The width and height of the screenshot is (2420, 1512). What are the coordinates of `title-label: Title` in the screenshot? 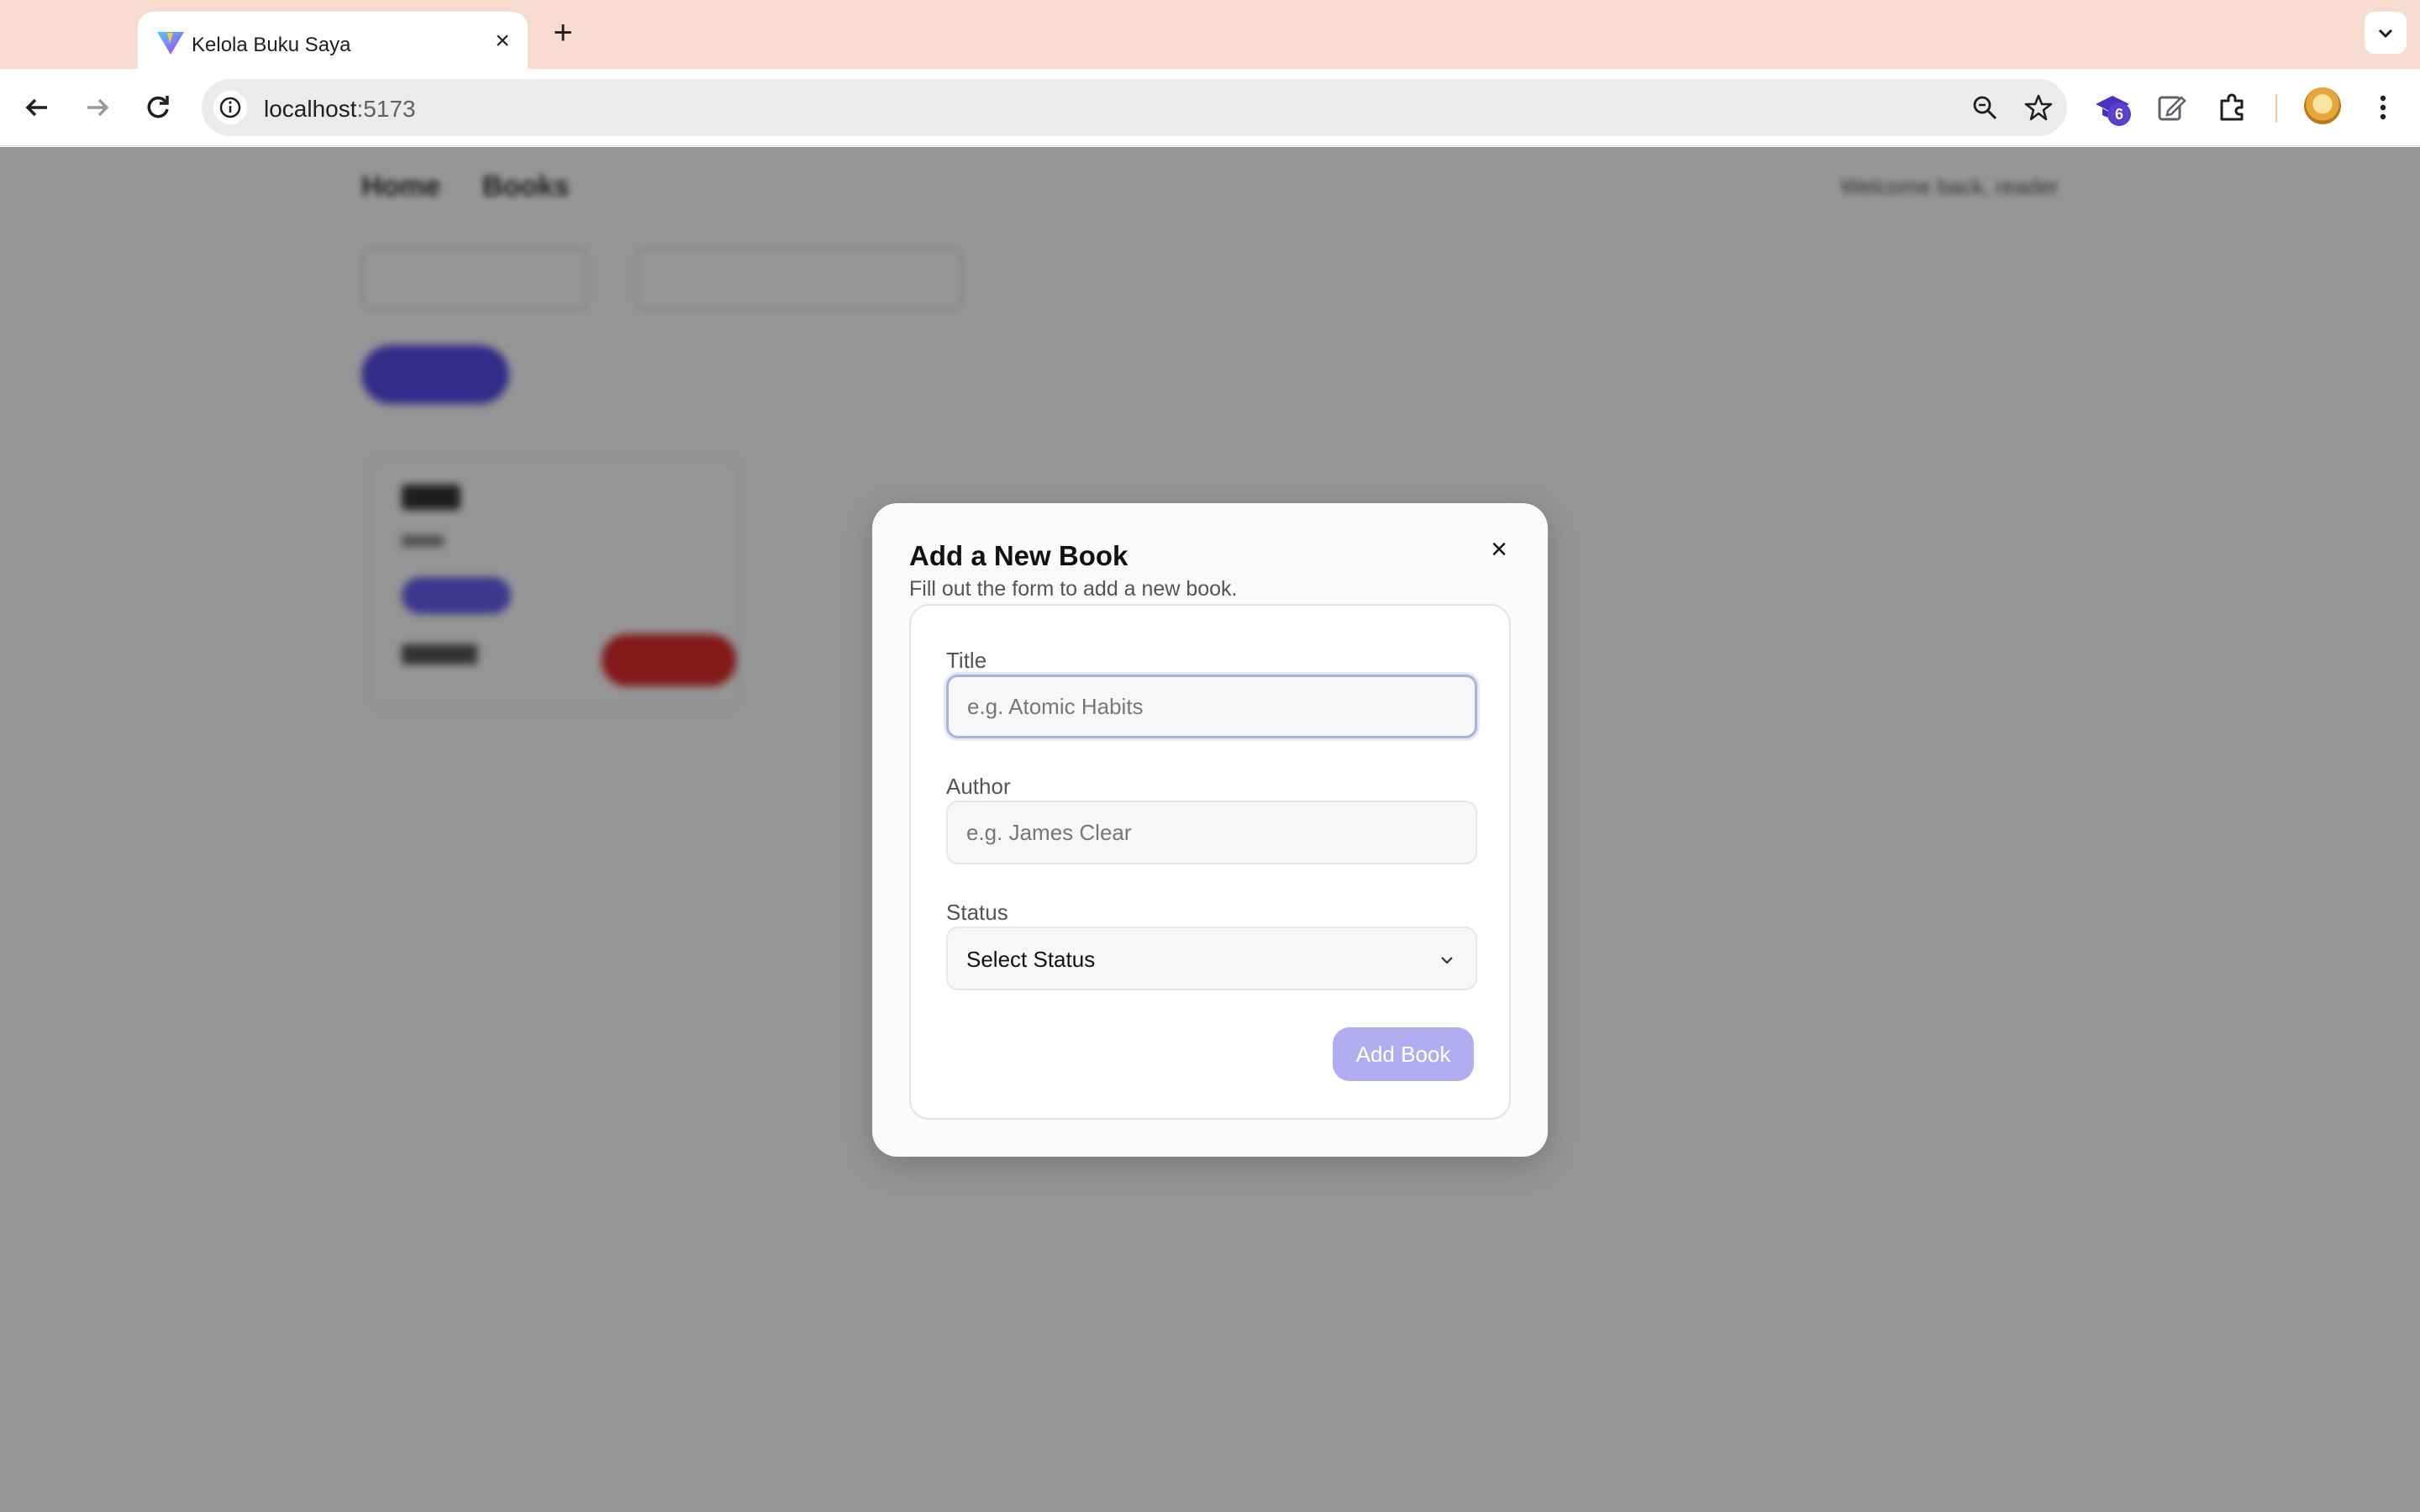 It's located at (966, 660).